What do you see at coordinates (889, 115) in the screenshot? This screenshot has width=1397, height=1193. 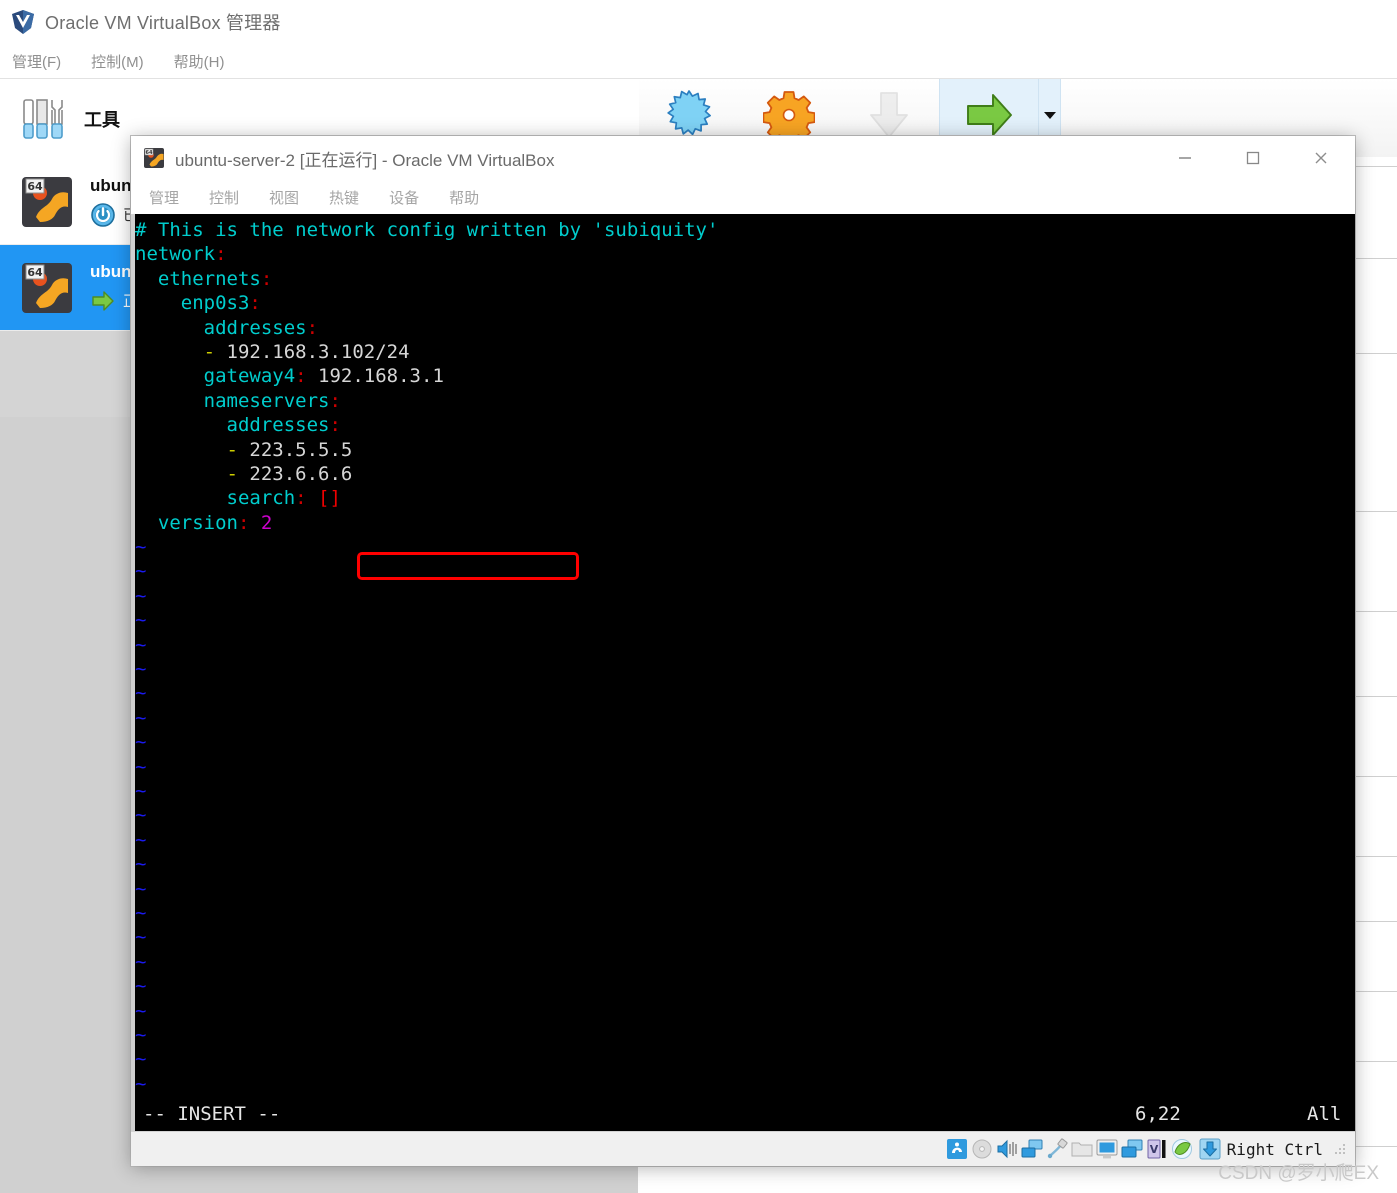 I see `down-arrow-discard-icon` at bounding box center [889, 115].